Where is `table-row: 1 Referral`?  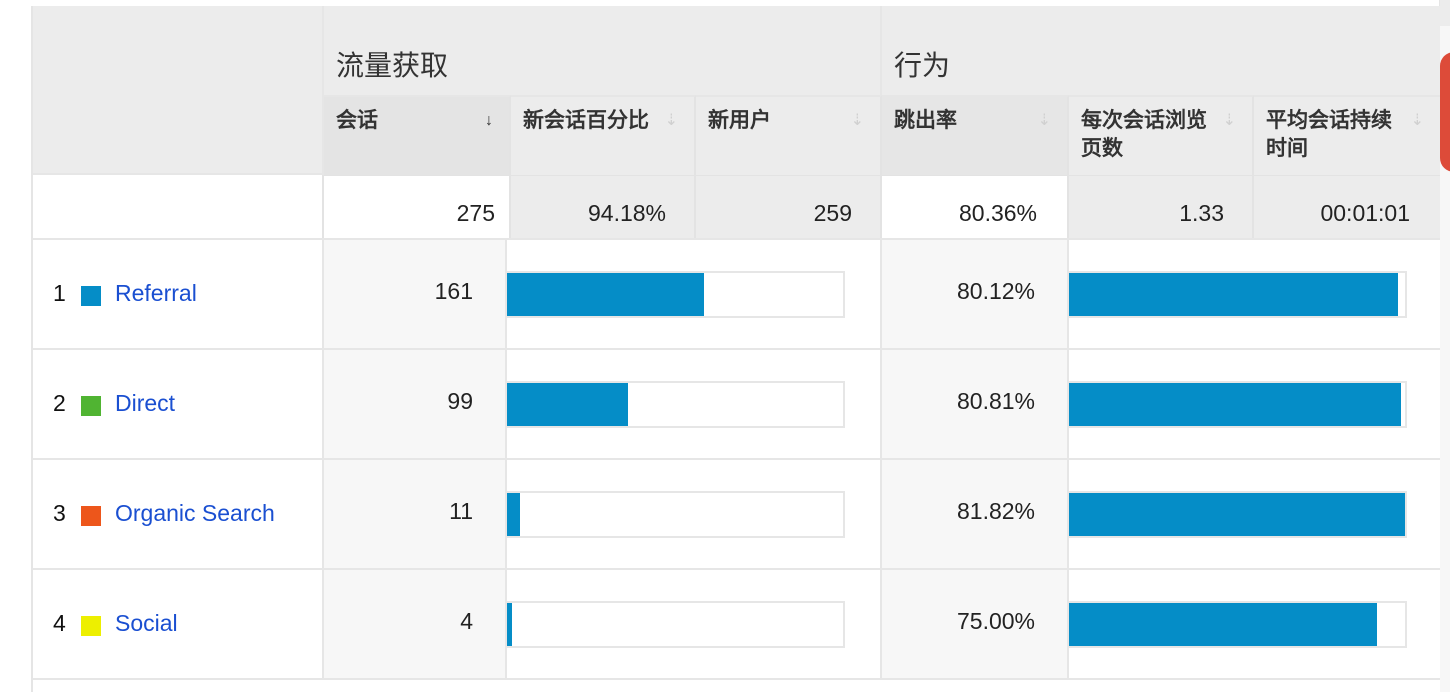
table-row: 1 Referral is located at coordinates (178, 293).